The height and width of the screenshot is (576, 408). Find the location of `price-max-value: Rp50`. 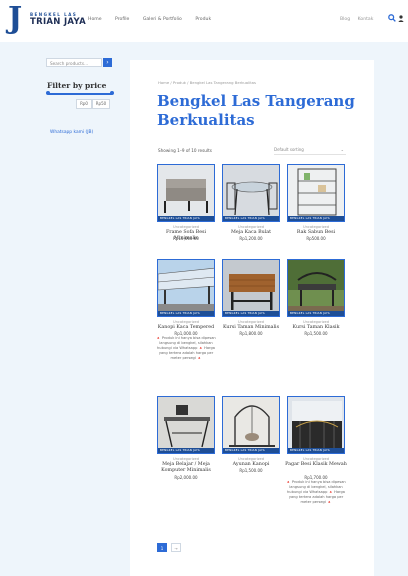

price-max-value: Rp50 is located at coordinates (101, 104).